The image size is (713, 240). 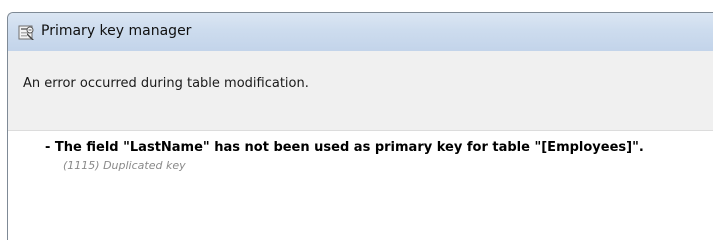 What do you see at coordinates (26, 32) in the screenshot?
I see `app-database-icon` at bounding box center [26, 32].